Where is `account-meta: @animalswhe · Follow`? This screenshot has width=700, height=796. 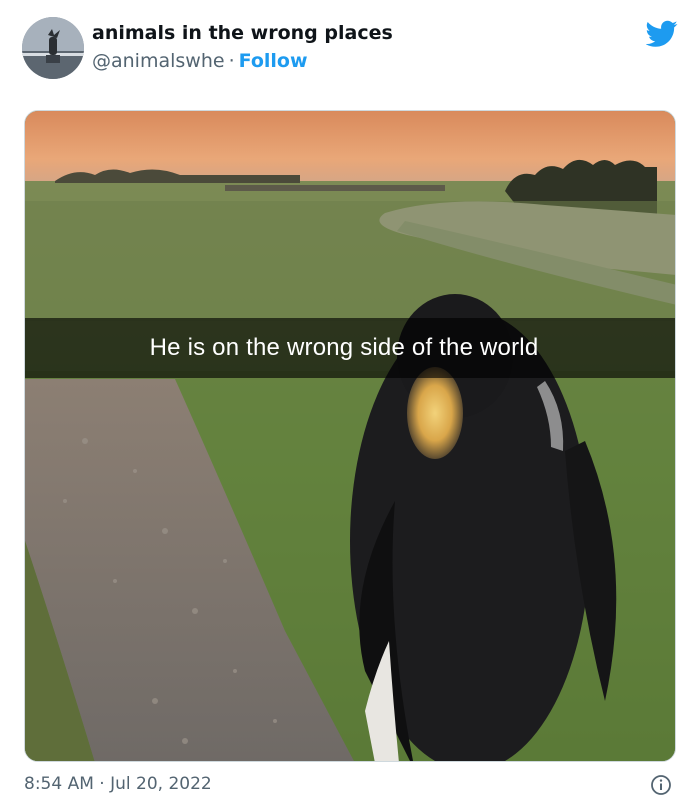 account-meta: @animalswhe · Follow is located at coordinates (200, 61).